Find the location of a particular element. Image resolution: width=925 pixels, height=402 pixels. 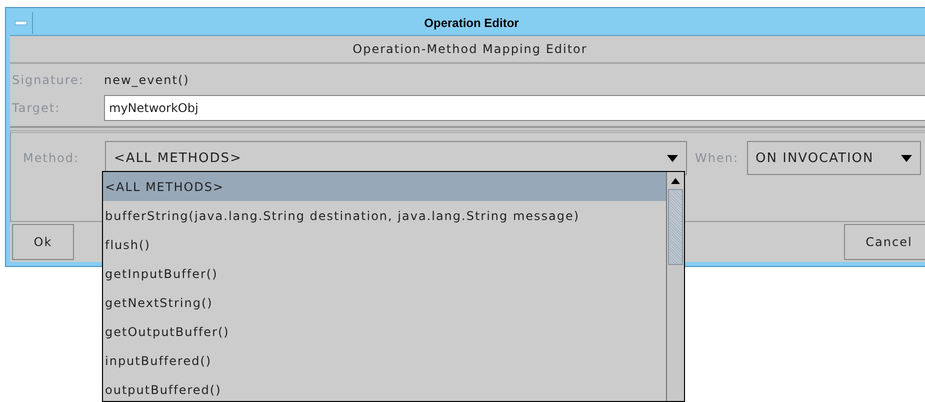

up-arrow-icon is located at coordinates (675, 181).